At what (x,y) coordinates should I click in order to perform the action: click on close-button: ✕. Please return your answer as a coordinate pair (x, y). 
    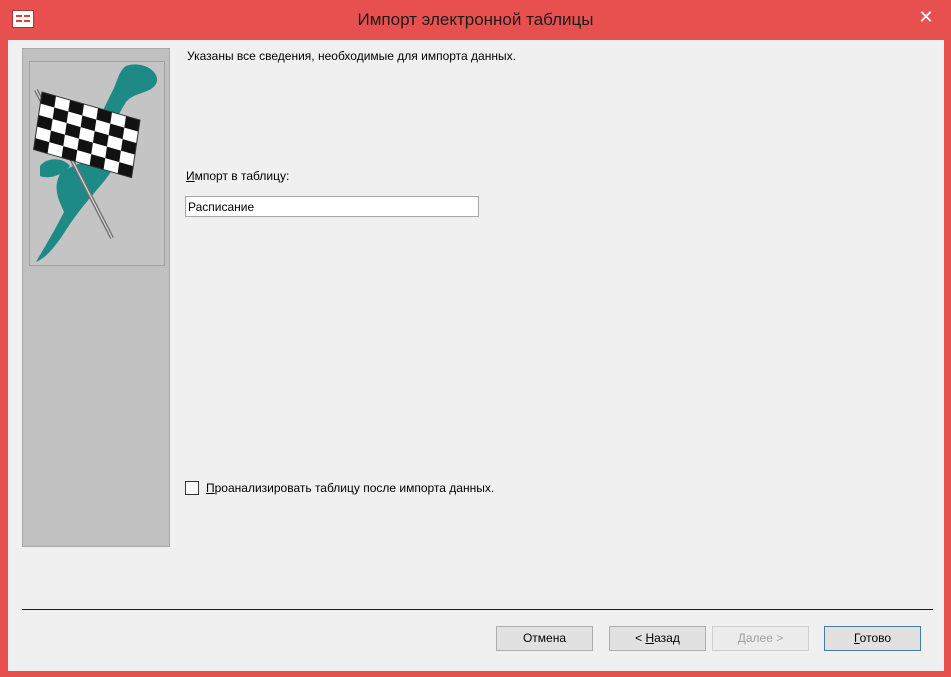
    Looking at the image, I should click on (926, 18).